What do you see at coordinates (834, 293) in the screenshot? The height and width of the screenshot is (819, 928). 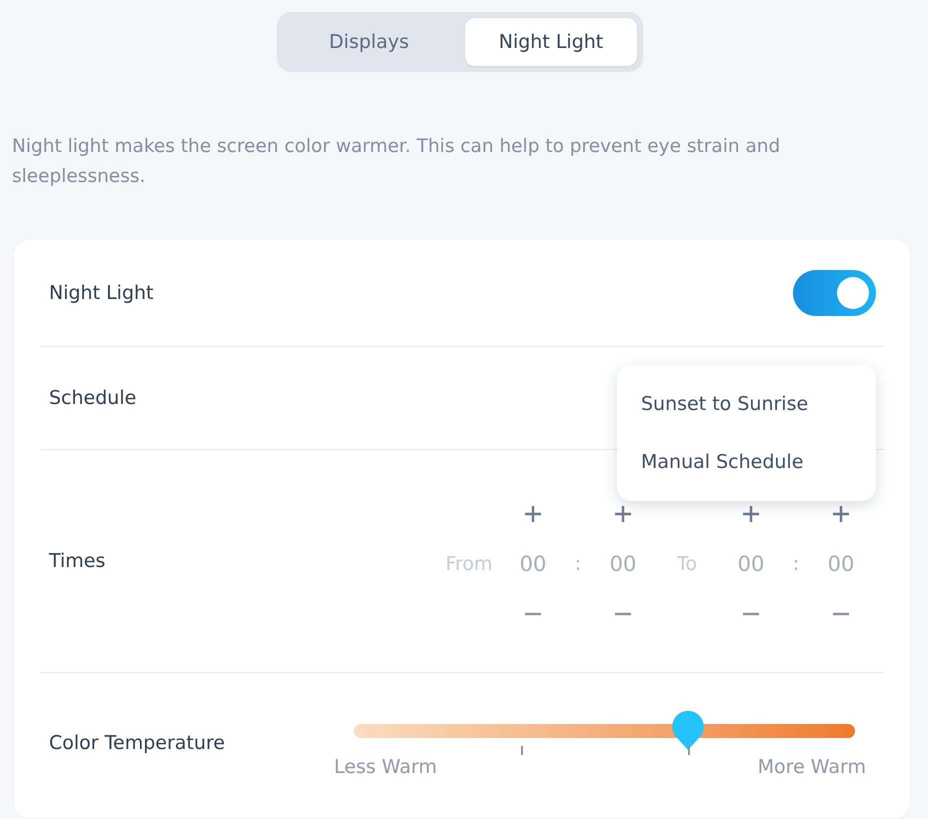 I see `toggle-switch` at bounding box center [834, 293].